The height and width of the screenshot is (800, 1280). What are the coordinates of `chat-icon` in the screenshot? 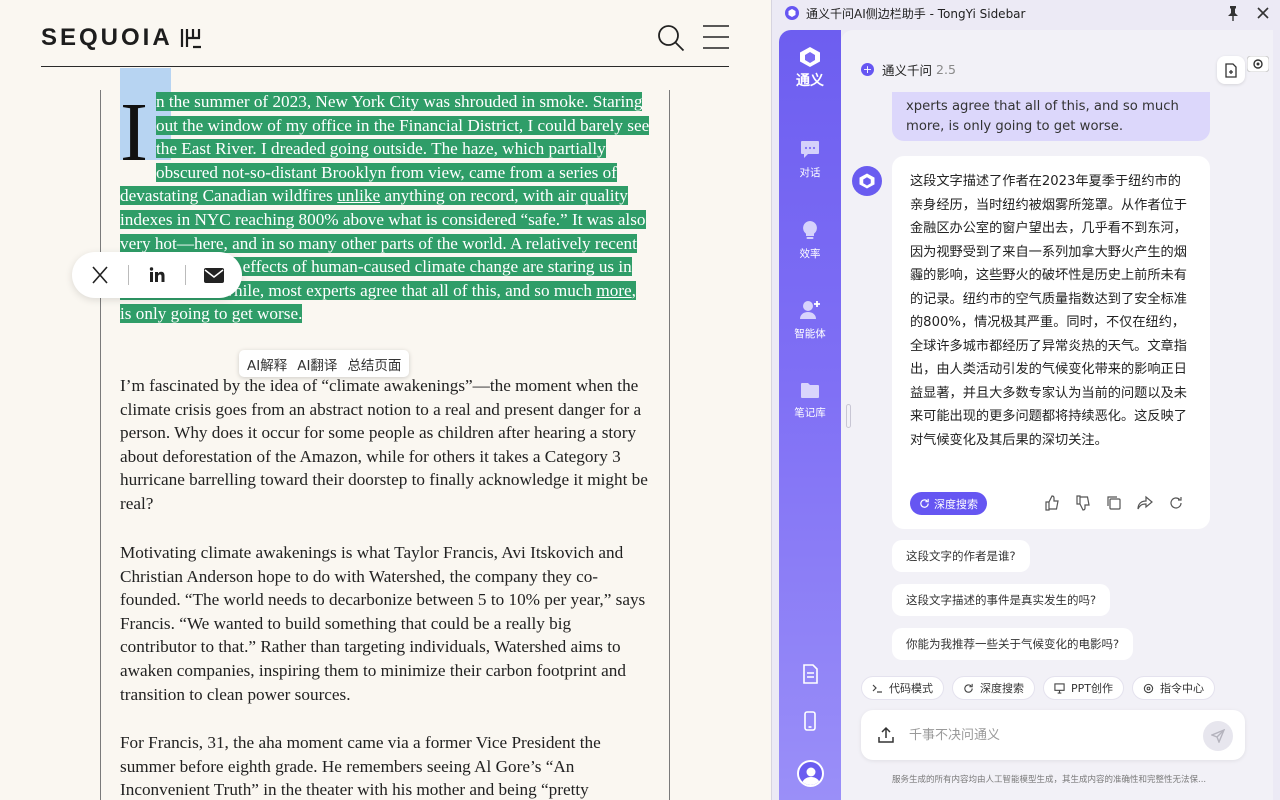 It's located at (810, 149).